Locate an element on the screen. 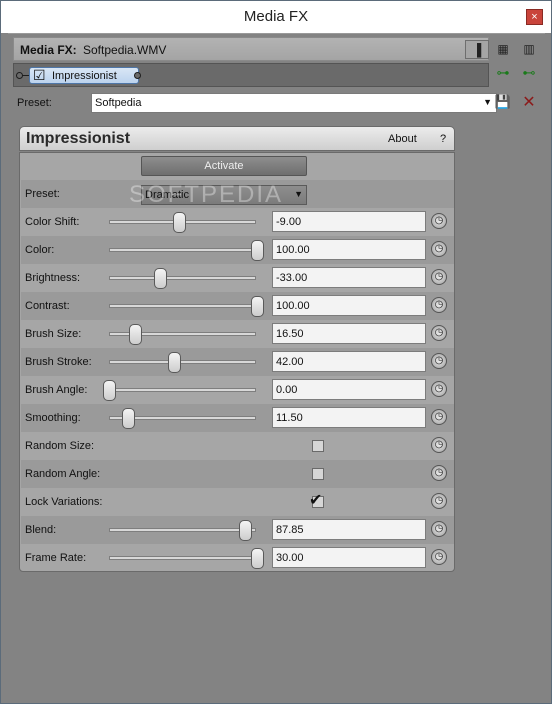  param-row-random-size: Random Size: ◷ is located at coordinates (237, 446).